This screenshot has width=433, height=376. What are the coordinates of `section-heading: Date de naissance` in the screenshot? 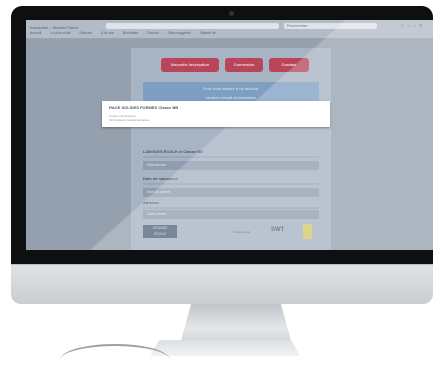 It's located at (160, 178).